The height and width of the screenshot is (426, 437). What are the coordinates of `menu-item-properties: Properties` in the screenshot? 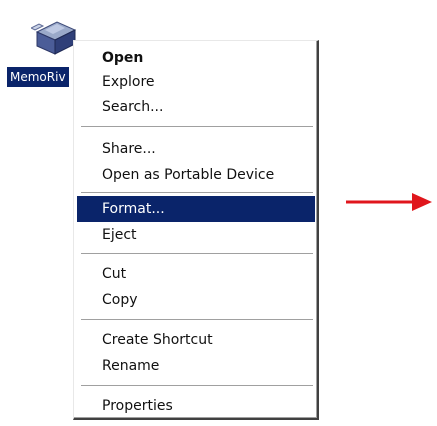 It's located at (196, 406).